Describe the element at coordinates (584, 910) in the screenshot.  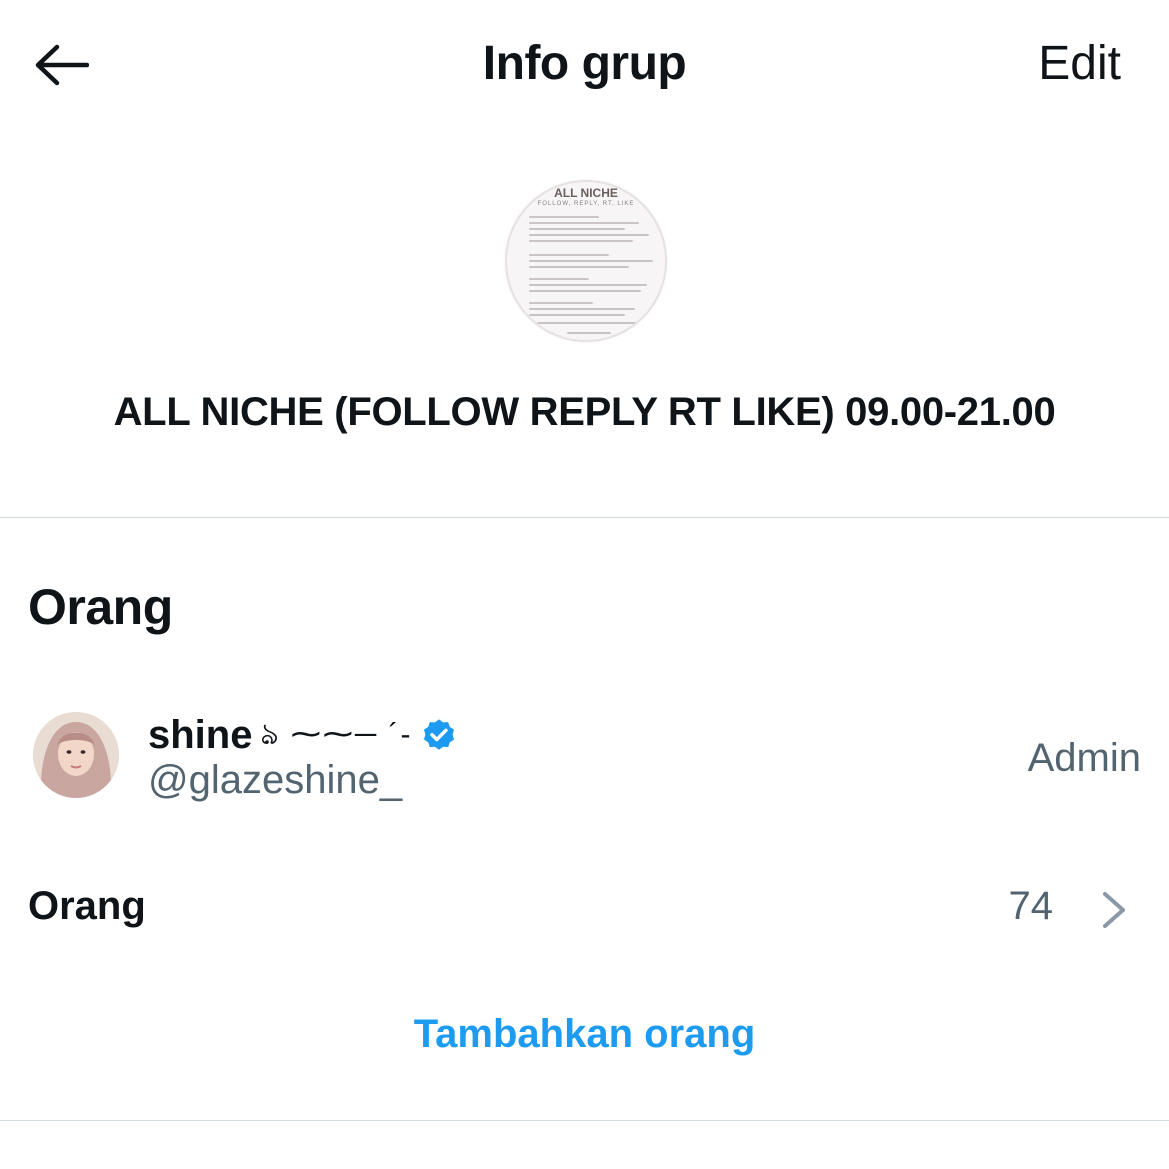
I see `people-count-row: Orang 74` at that location.